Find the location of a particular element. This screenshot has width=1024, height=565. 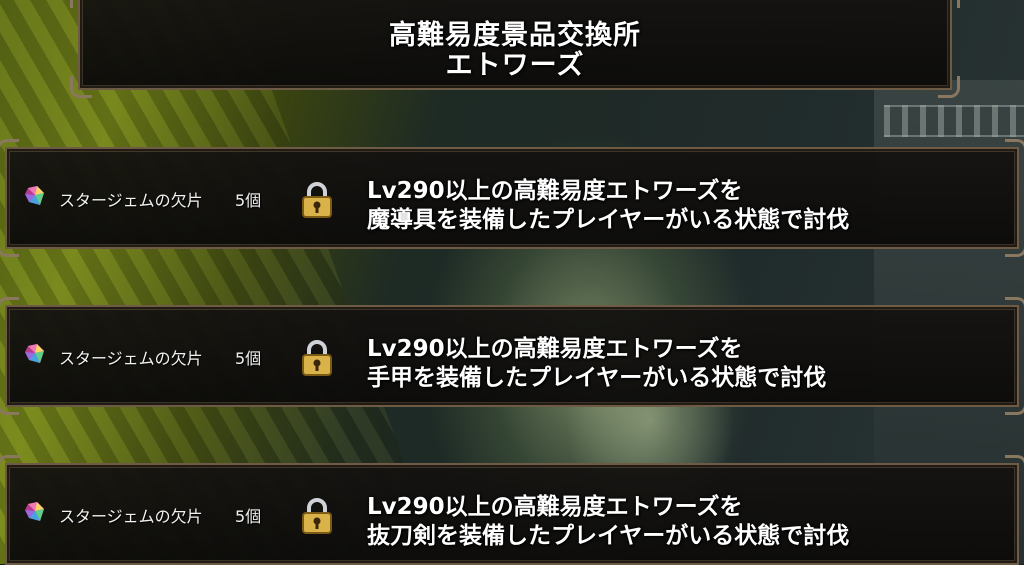

background-meander-frieze is located at coordinates (954, 121).